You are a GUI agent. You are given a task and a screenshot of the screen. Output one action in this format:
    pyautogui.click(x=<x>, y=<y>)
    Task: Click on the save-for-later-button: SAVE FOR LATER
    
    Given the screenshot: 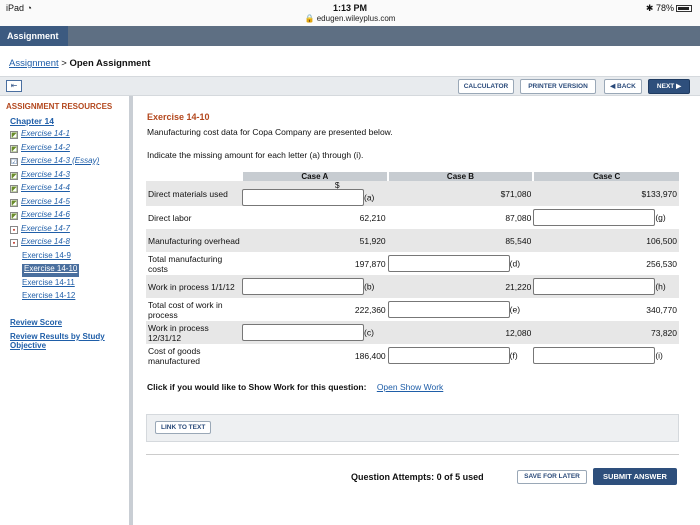 What is the action you would take?
    pyautogui.click(x=552, y=477)
    